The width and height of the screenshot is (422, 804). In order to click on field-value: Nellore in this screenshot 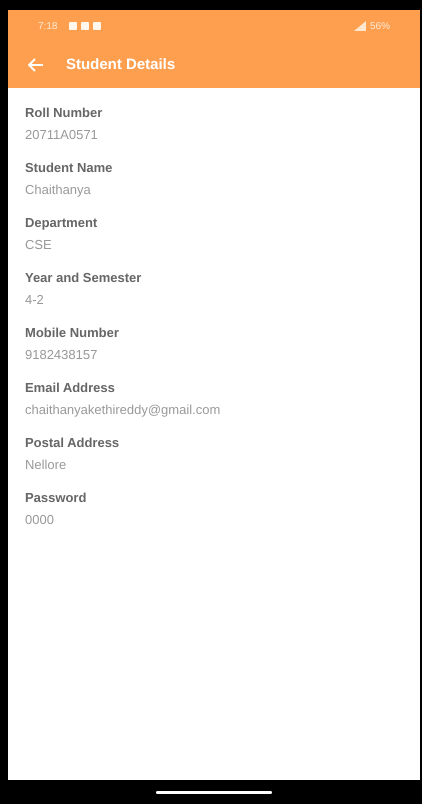, I will do `click(46, 465)`.